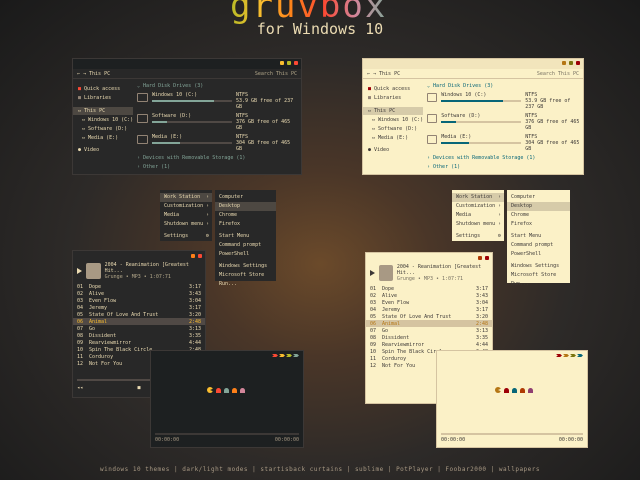  I want to click on time-right: 00:00:00, so click(286, 440).